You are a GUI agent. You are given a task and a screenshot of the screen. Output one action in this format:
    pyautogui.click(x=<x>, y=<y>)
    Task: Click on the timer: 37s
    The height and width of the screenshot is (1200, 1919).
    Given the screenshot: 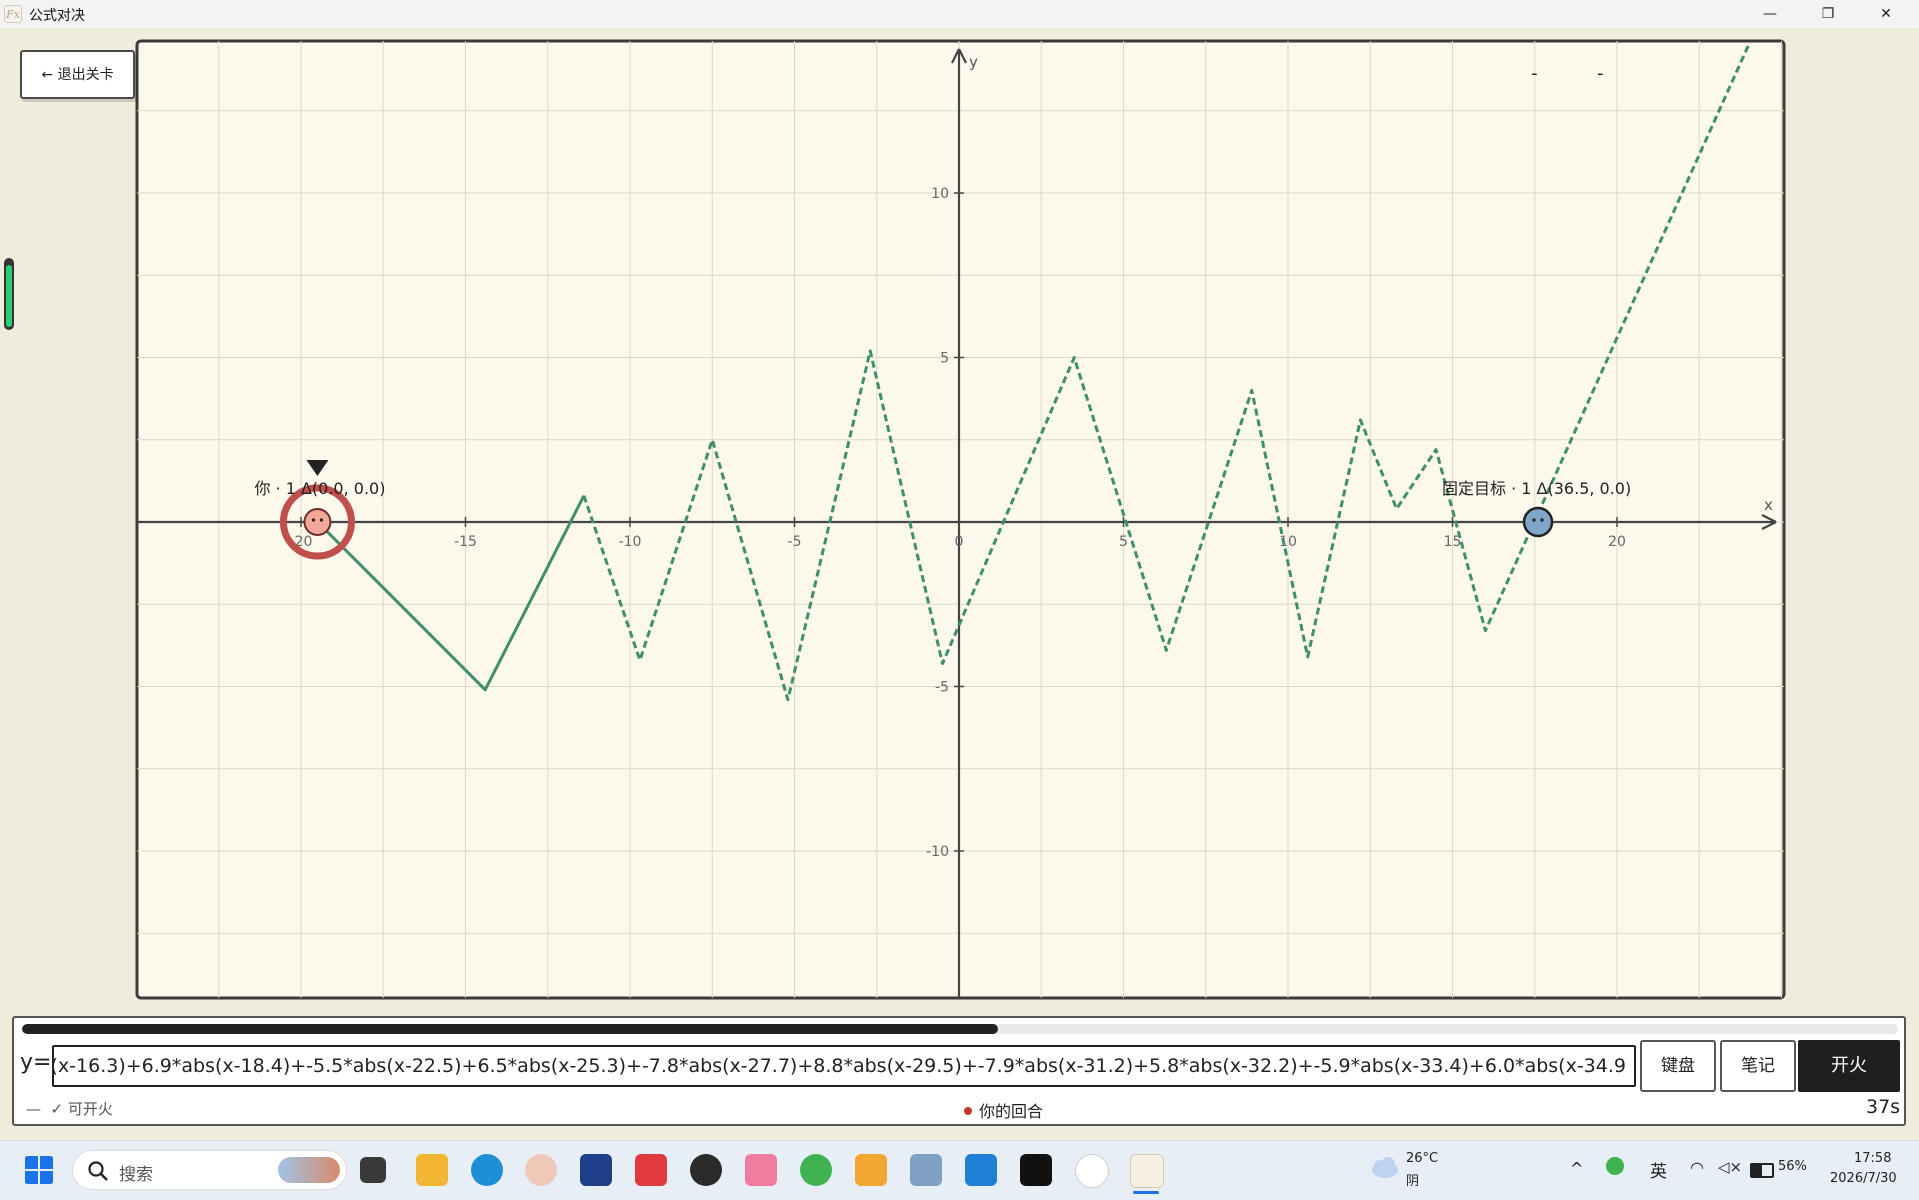 What is the action you would take?
    pyautogui.click(x=1883, y=1107)
    